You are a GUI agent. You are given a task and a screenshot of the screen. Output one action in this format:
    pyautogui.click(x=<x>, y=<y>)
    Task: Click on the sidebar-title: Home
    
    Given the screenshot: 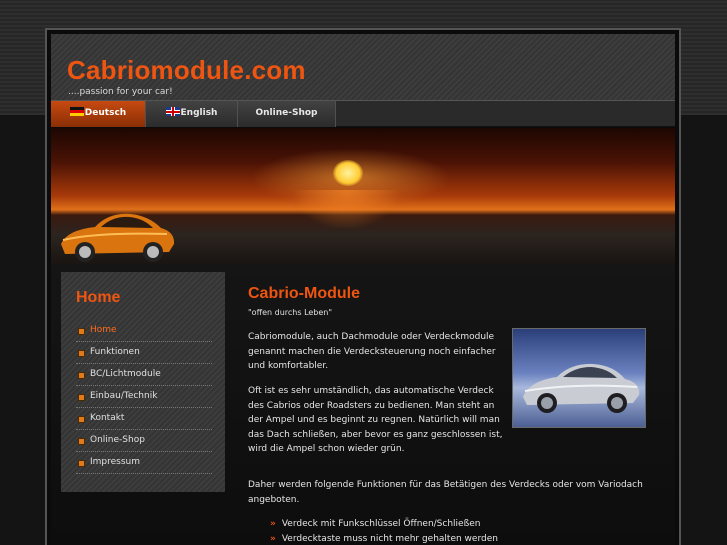 What is the action you would take?
    pyautogui.click(x=98, y=297)
    